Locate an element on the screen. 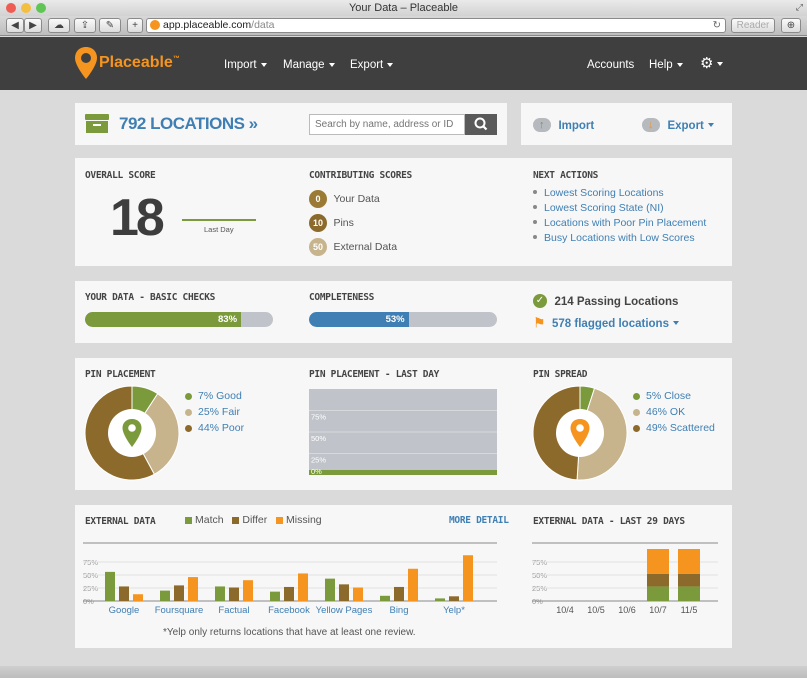 This screenshot has height=678, width=807. reload-icon: ↻ is located at coordinates (717, 25).